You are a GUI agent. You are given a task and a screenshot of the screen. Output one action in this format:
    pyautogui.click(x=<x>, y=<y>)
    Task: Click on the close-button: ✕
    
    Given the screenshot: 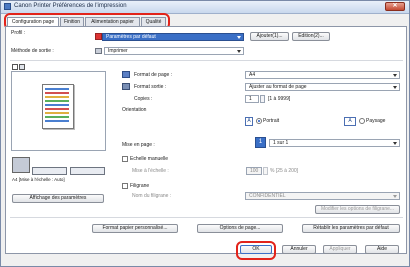 What is the action you would take?
    pyautogui.click(x=395, y=6)
    